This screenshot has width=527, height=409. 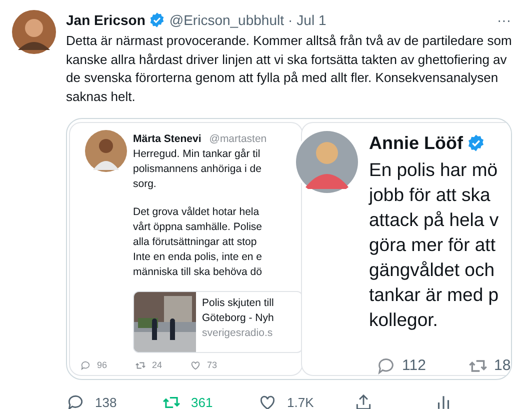 I want to click on tweet-text: En polis har mö jobb för att ska attack på hela v göra mer för att gängvåldet och tankar är med p kollegor., so click(x=434, y=245).